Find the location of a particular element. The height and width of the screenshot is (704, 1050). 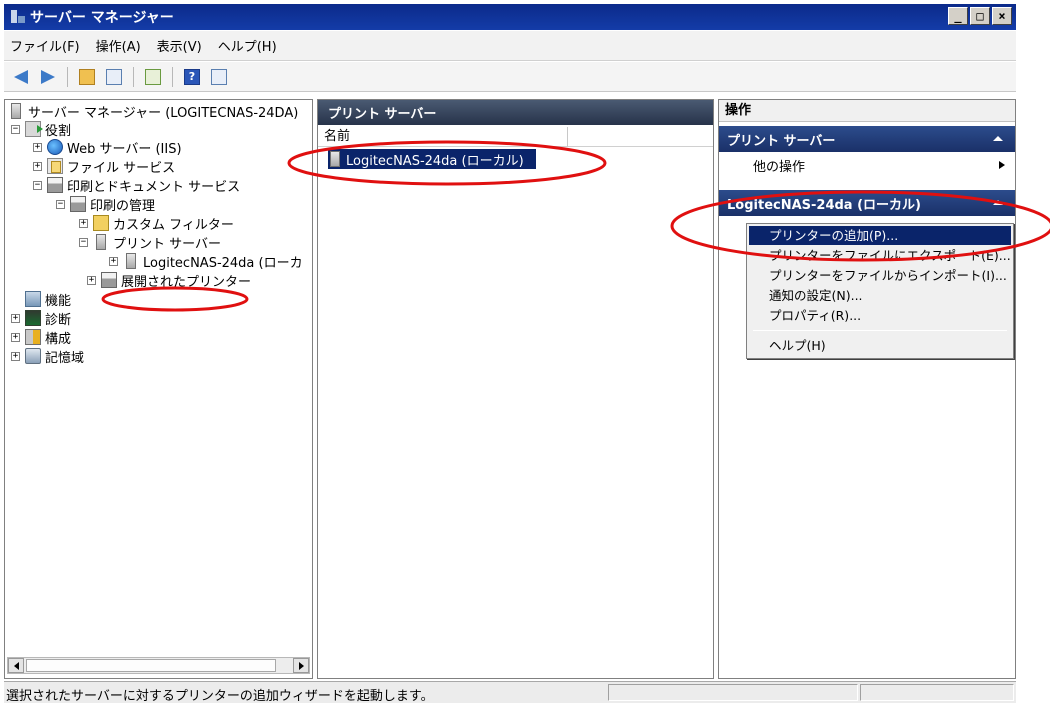

tree-item-label: 構成 is located at coordinates (58, 339).